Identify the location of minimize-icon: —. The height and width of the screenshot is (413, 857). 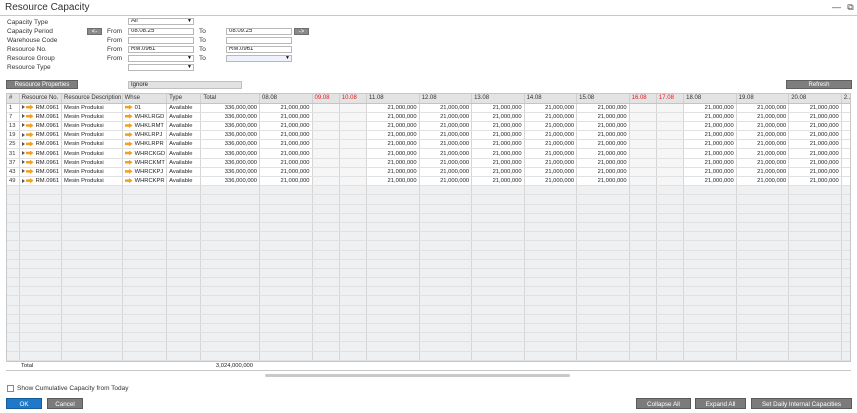
(836, 7).